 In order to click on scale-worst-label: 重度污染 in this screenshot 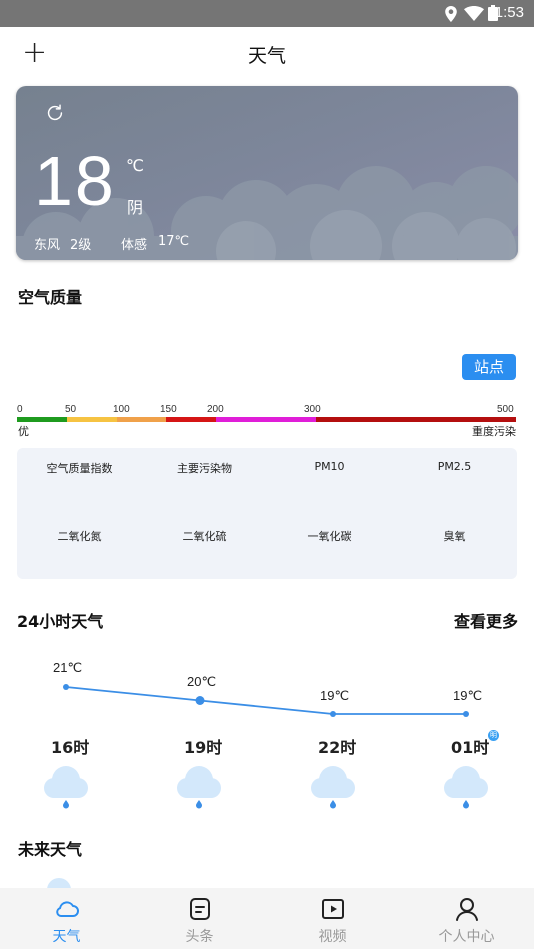, I will do `click(494, 431)`.